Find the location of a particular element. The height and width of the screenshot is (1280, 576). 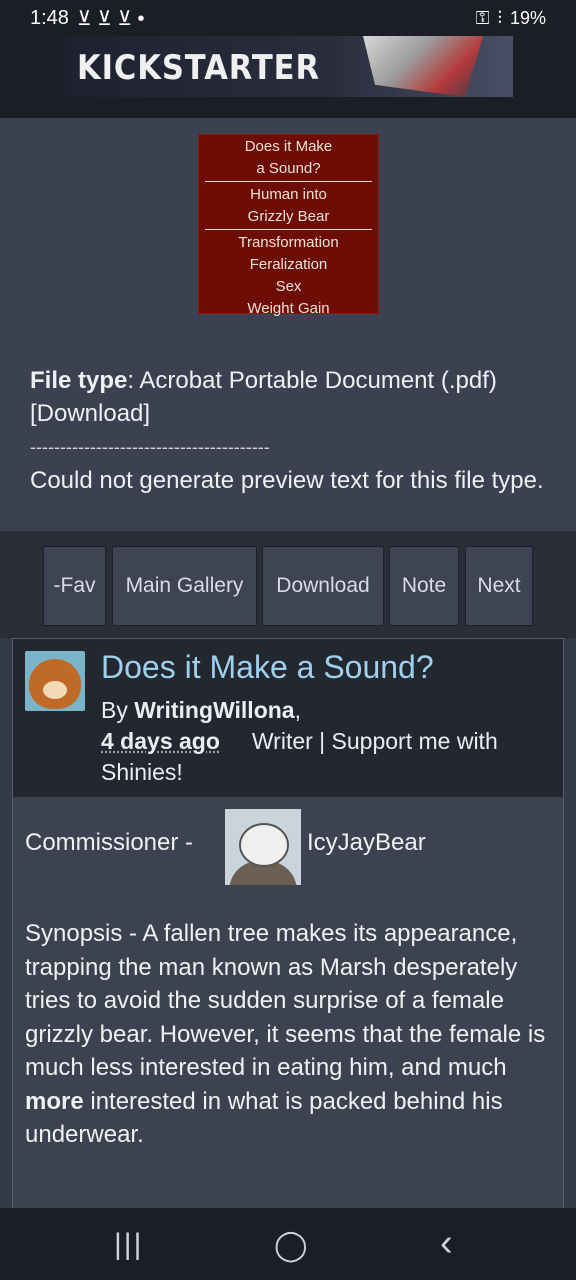

synopsis-emphasis: more is located at coordinates (54, 1101).